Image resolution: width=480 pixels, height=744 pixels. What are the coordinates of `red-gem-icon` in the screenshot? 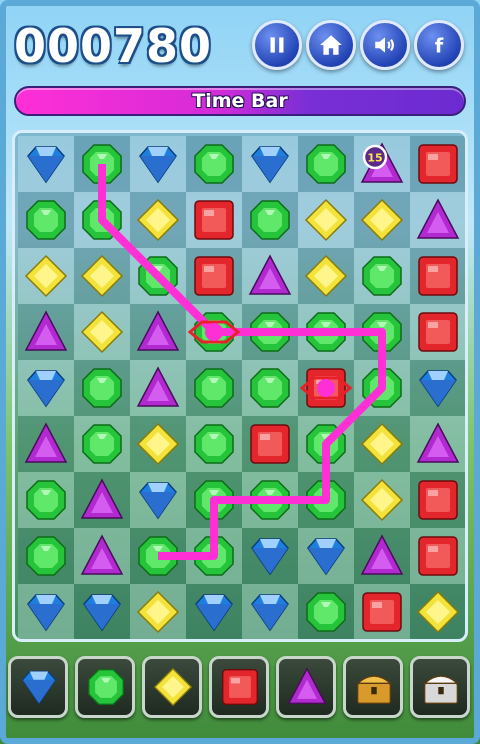 It's located at (438, 500).